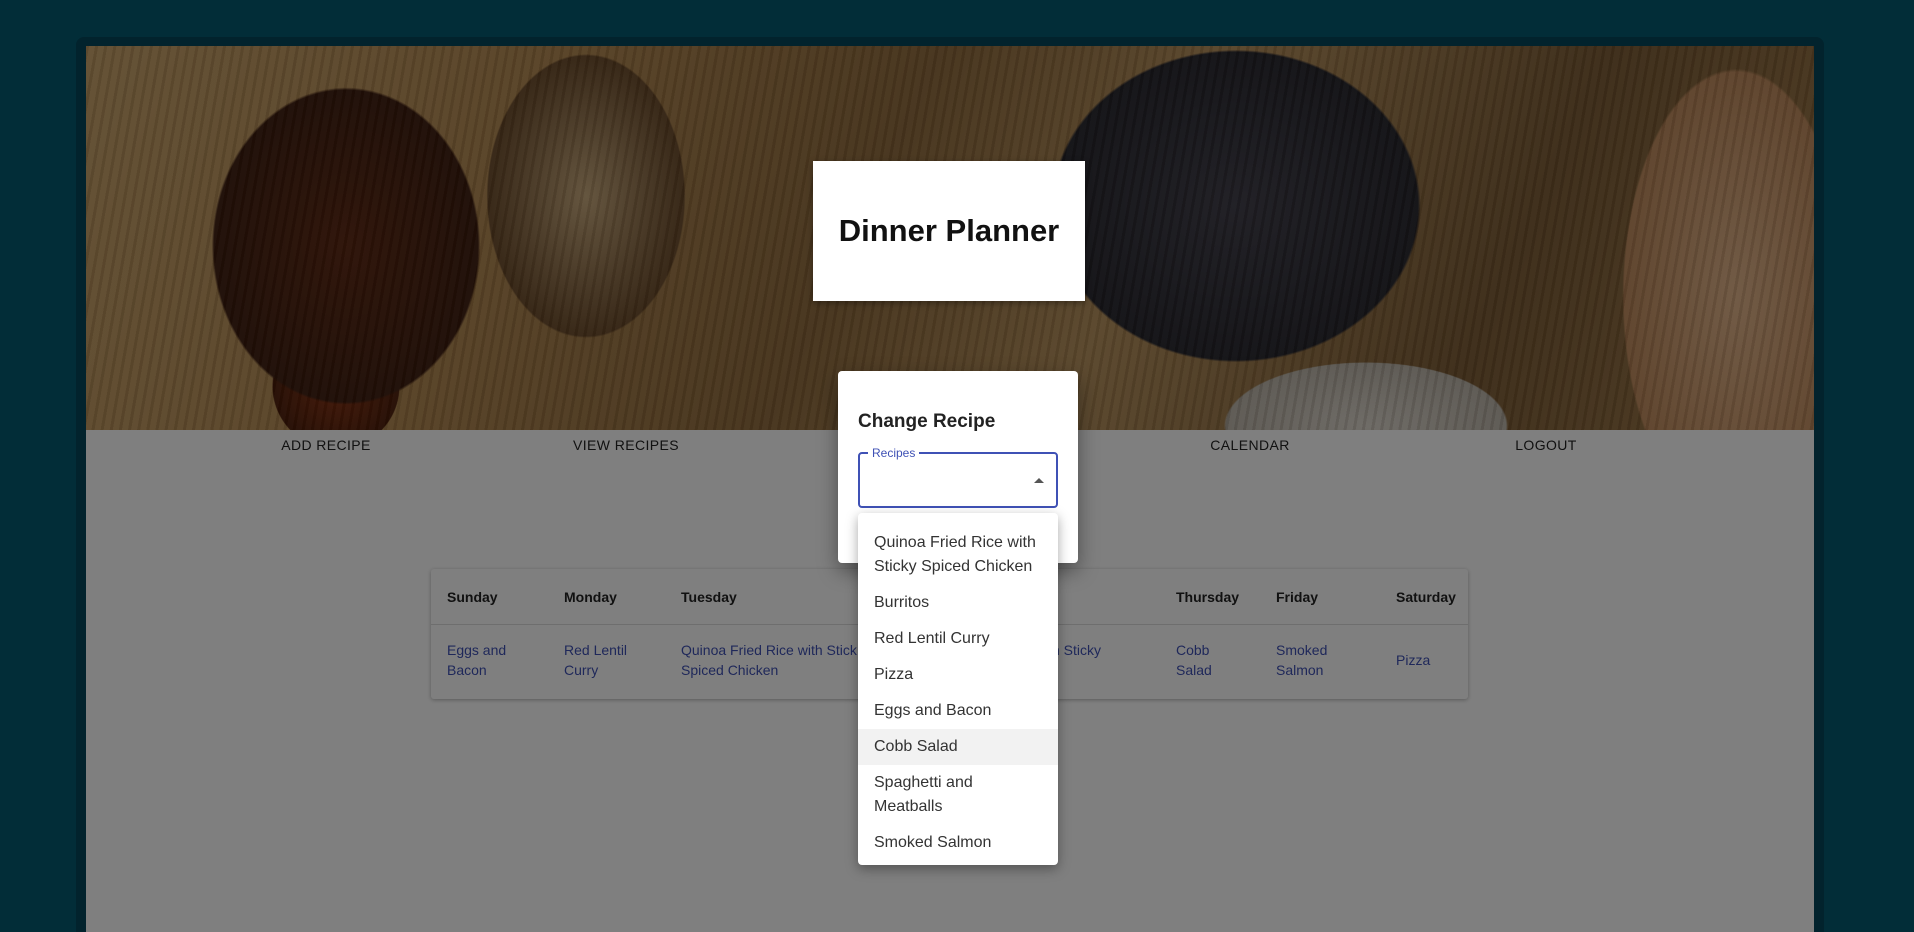 This screenshot has height=932, width=1914. Describe the element at coordinates (894, 453) in the screenshot. I see `recipes-select-label: Recipes` at that location.